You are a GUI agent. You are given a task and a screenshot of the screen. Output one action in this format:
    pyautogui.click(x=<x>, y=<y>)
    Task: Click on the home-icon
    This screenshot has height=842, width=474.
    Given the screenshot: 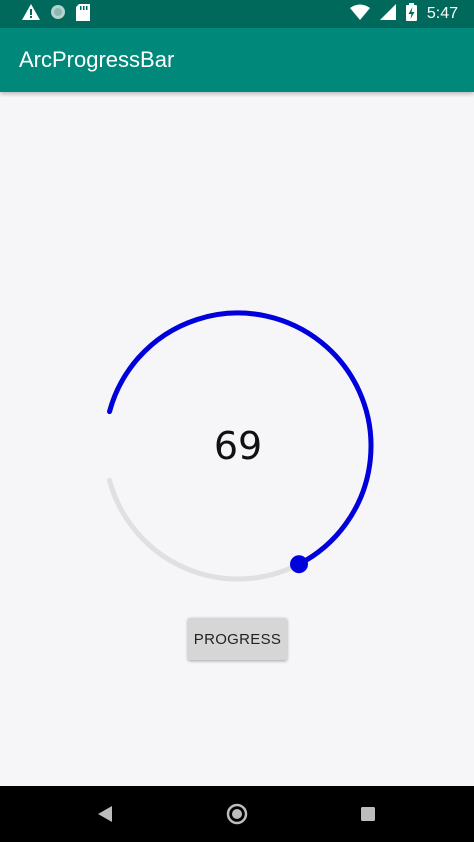 What is the action you would take?
    pyautogui.click(x=237, y=814)
    